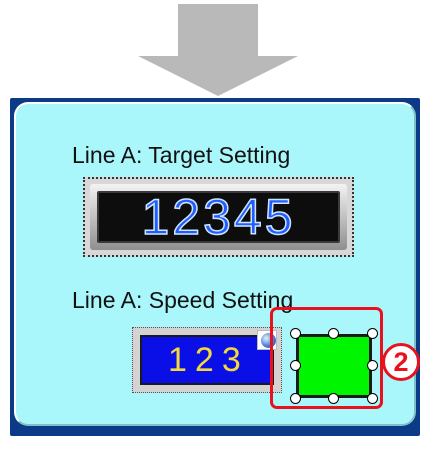 This screenshot has width=422, height=459. I want to click on target-setting-label: Line A: Target Setting, so click(181, 155).